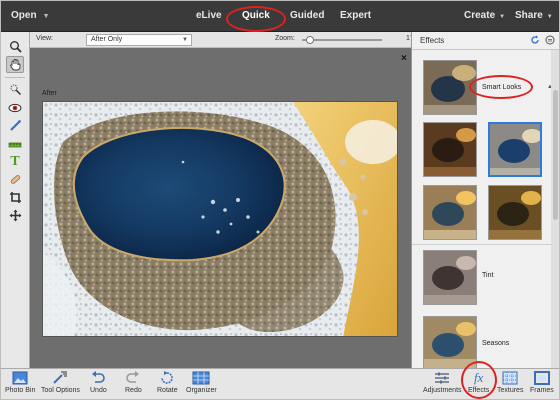 This screenshot has width=560, height=400. What do you see at coordinates (15, 161) in the screenshot?
I see `type-tool-icon: T` at bounding box center [15, 161].